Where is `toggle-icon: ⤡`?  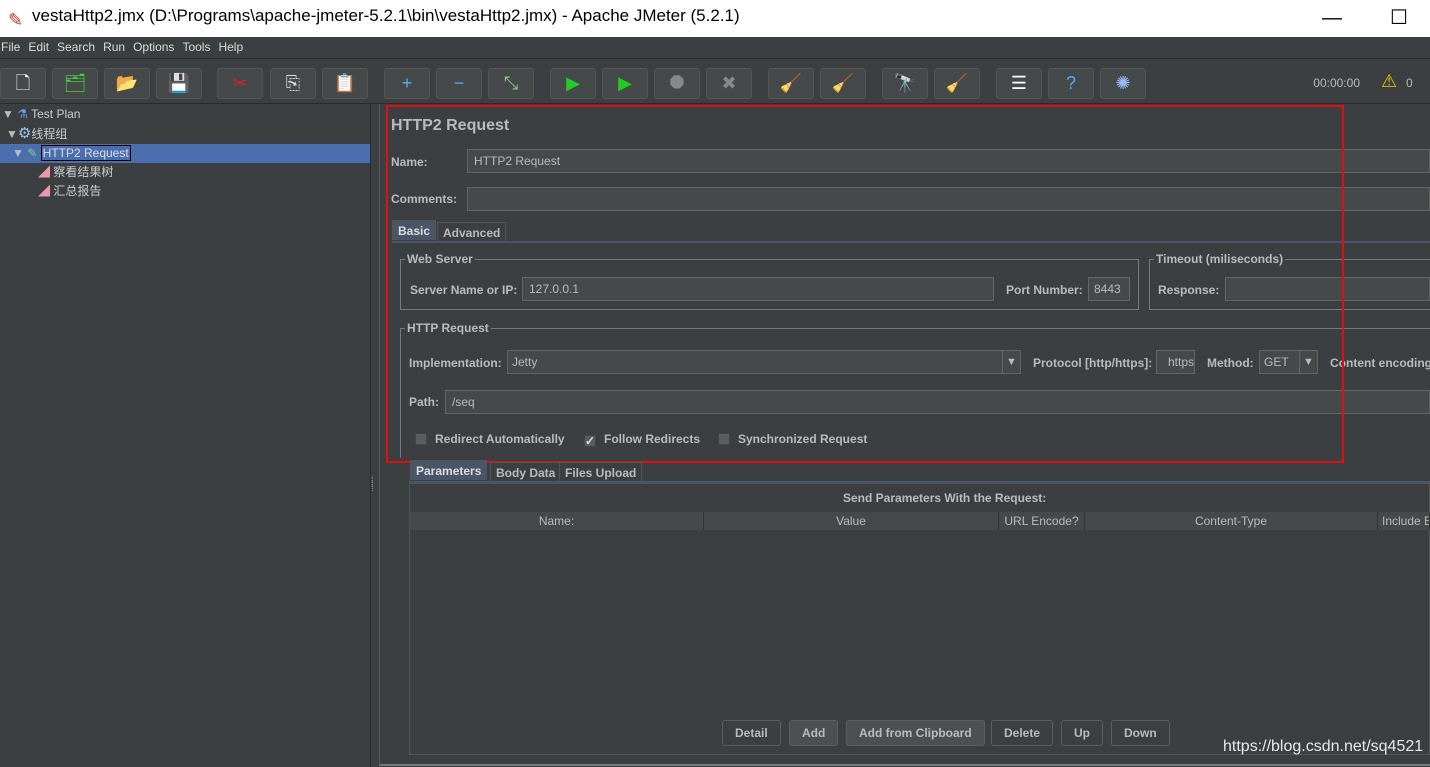 toggle-icon: ⤡ is located at coordinates (511, 83).